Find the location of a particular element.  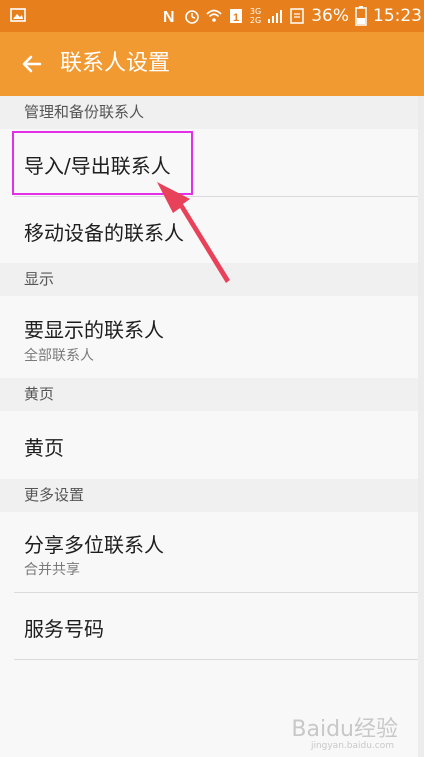

clock: 15:23 is located at coordinates (397, 16).